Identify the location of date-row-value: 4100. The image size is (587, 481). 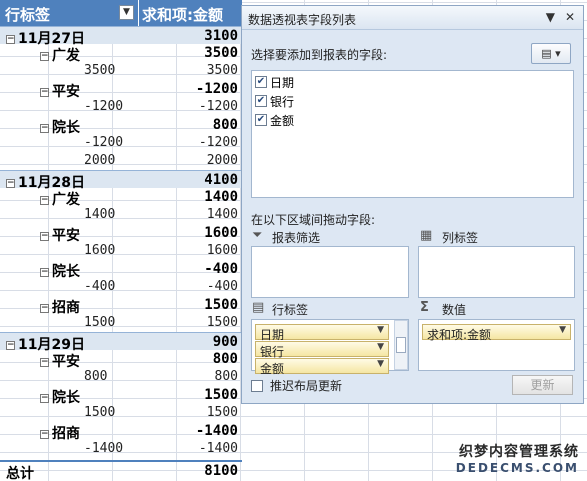
(221, 180).